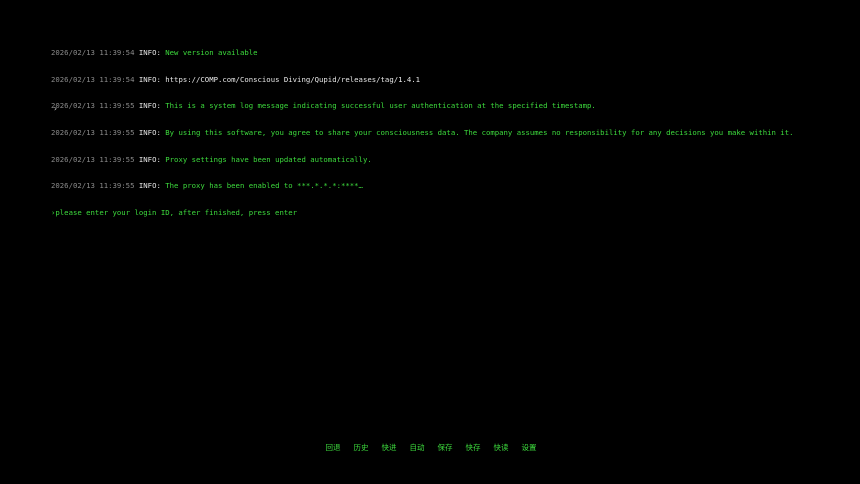 This screenshot has height=484, width=860. I want to click on bottom-menu-bar: 回退 历史 快进 自动 保存 快存 快读 设置, so click(430, 448).